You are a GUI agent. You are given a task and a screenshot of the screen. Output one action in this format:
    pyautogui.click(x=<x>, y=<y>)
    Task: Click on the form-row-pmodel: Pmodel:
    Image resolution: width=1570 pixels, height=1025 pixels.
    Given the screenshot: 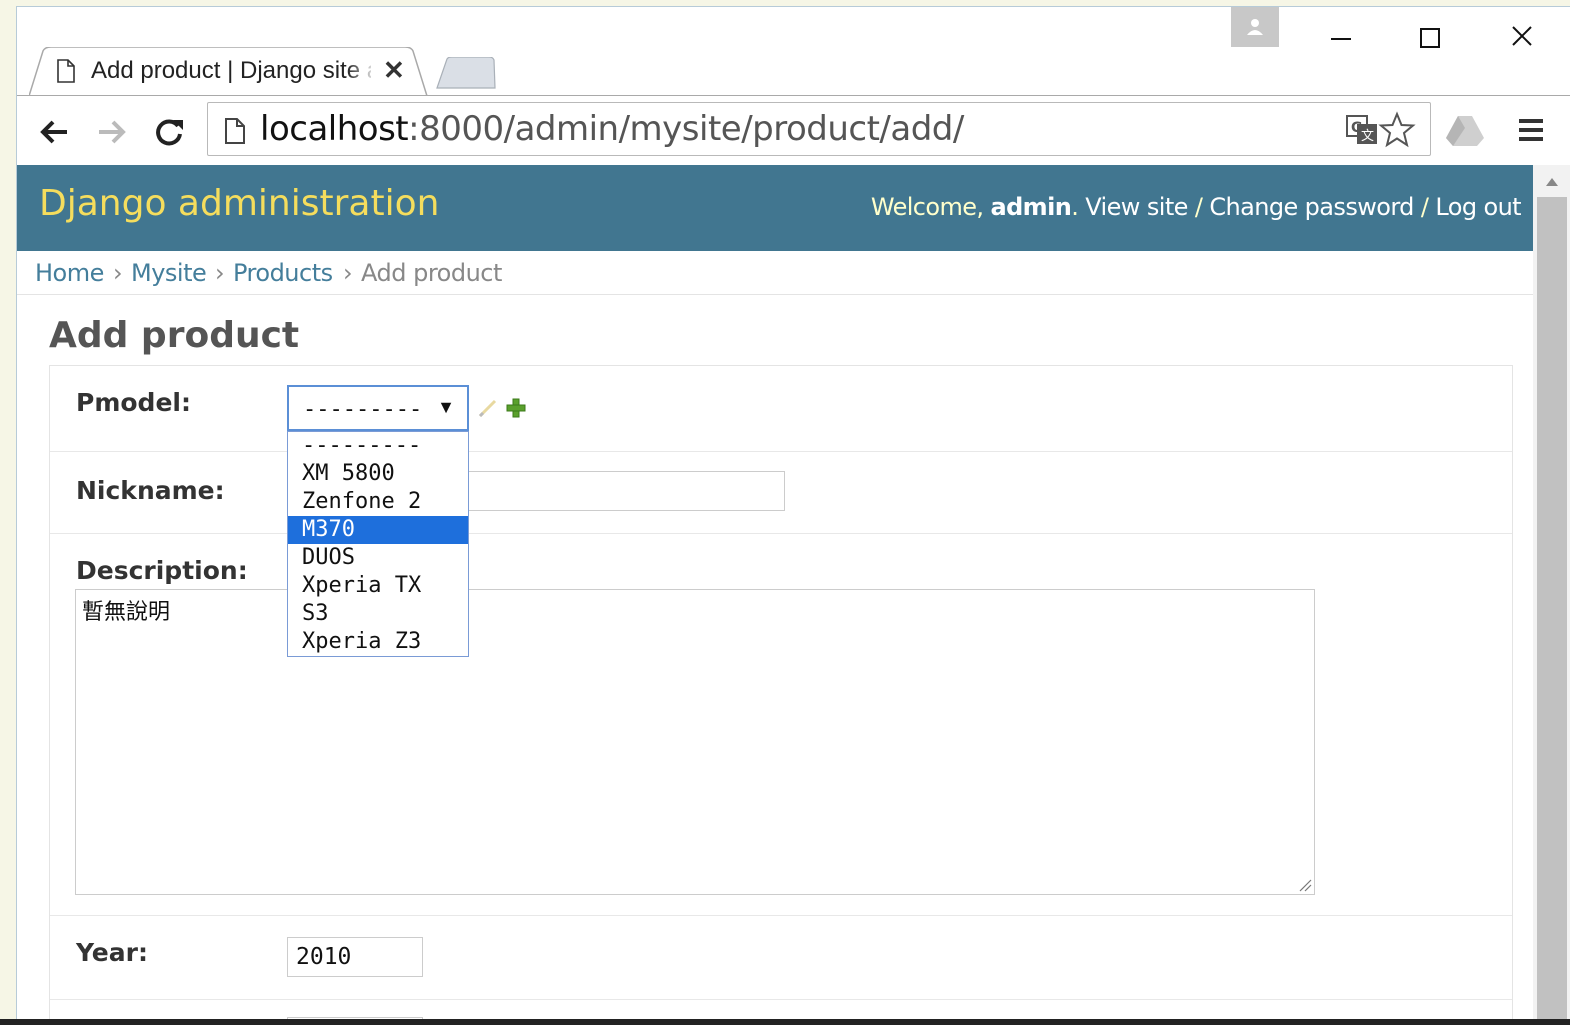 What is the action you would take?
    pyautogui.click(x=781, y=409)
    